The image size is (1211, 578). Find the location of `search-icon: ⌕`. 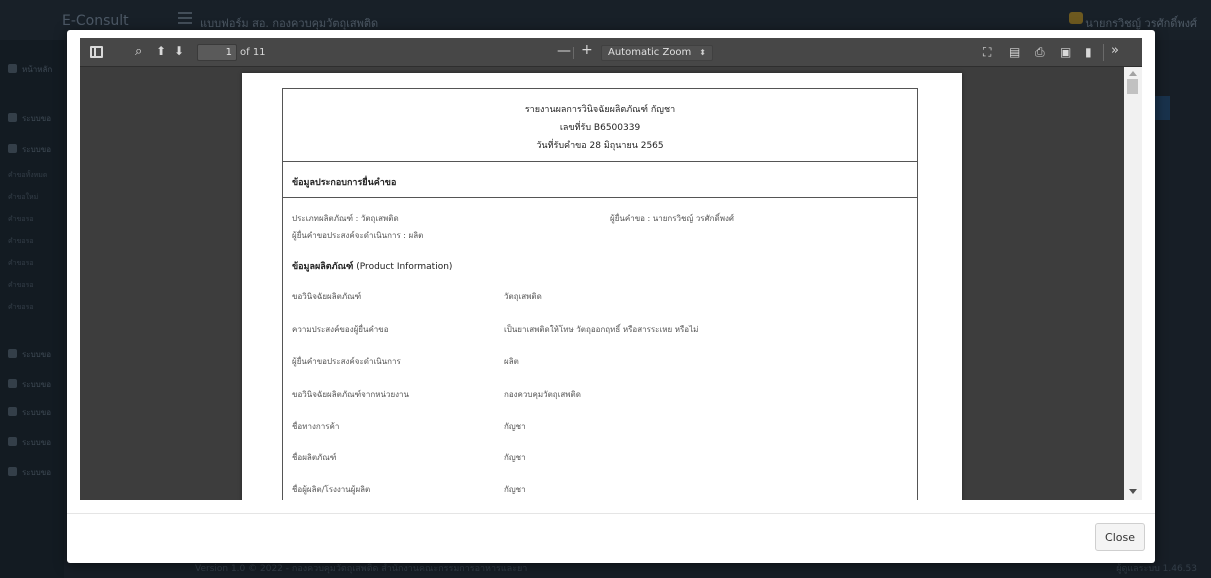

search-icon: ⌕ is located at coordinates (138, 52).